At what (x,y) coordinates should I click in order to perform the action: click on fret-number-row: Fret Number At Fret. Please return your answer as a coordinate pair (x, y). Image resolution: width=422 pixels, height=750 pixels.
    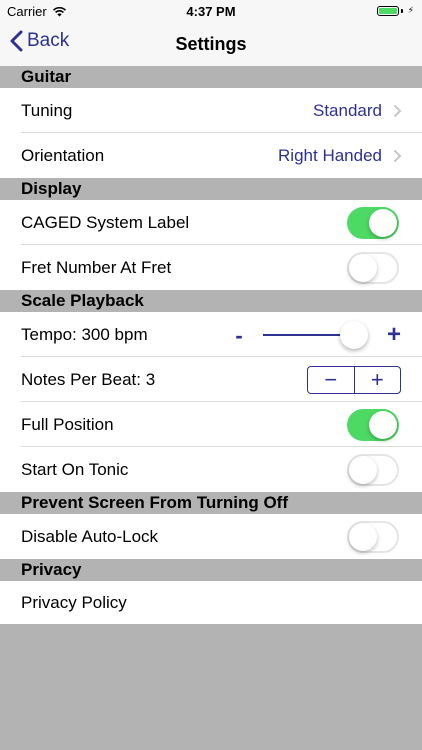
    Looking at the image, I should click on (211, 267).